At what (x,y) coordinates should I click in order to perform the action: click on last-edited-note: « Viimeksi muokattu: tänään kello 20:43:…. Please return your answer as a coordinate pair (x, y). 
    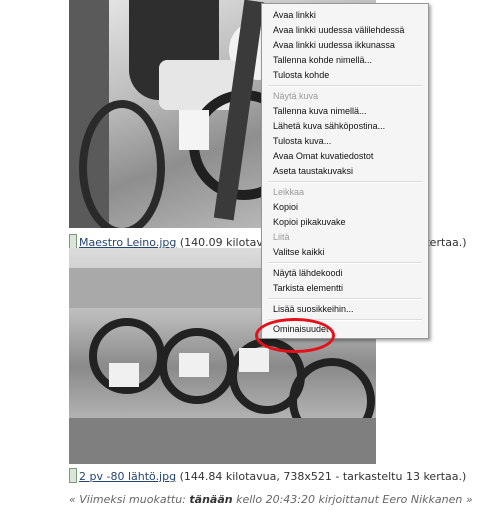
    Looking at the image, I should click on (271, 499).